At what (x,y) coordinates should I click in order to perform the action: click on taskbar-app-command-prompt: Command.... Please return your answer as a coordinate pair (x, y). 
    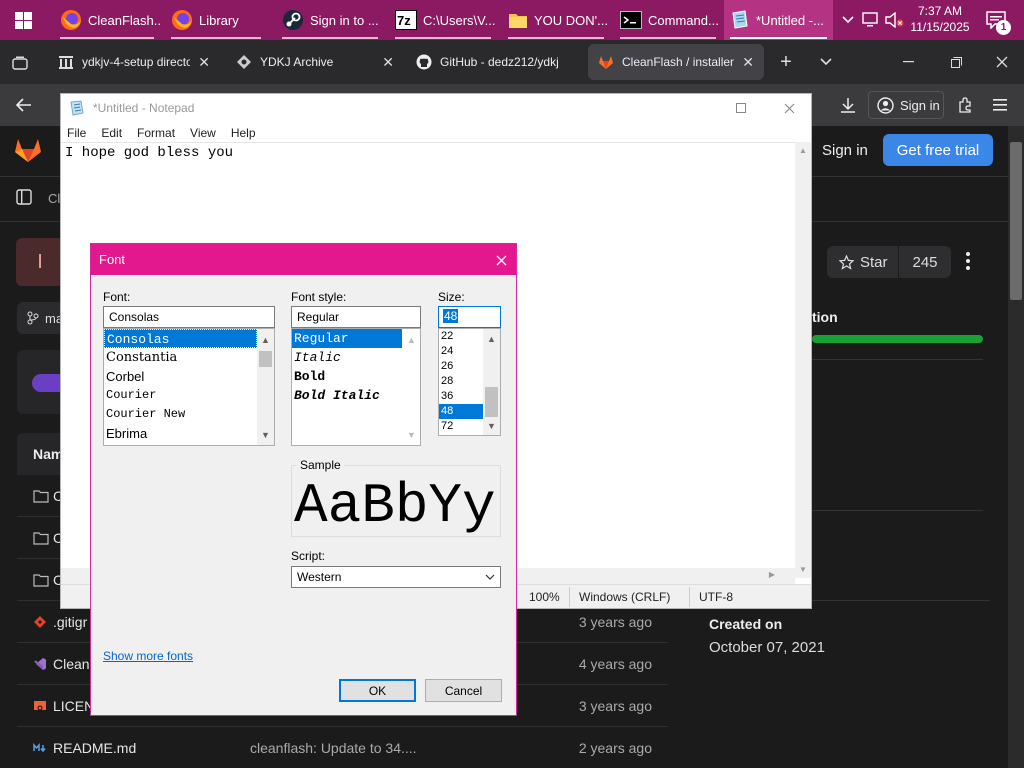
    Looking at the image, I should click on (668, 20).